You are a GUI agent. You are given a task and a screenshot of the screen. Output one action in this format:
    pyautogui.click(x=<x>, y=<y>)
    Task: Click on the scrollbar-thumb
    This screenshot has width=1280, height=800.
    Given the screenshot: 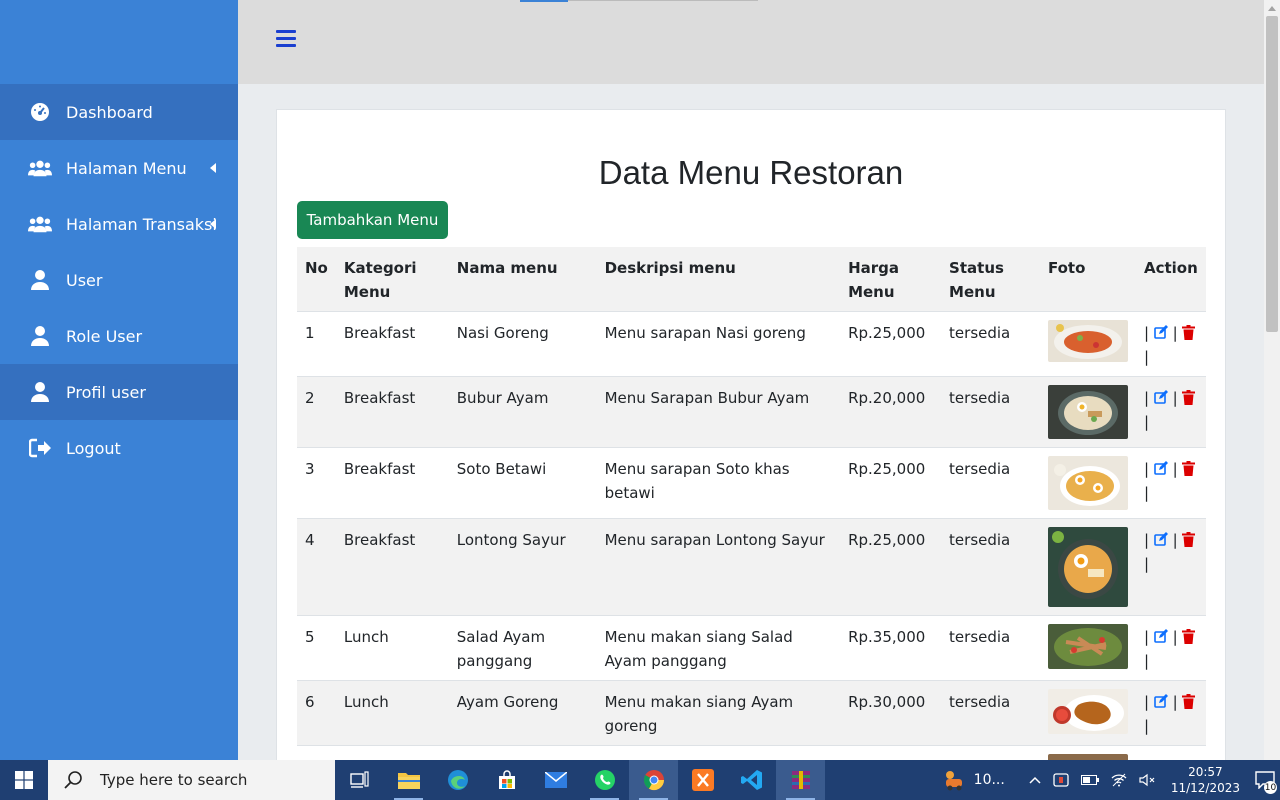 What is the action you would take?
    pyautogui.click(x=1272, y=174)
    